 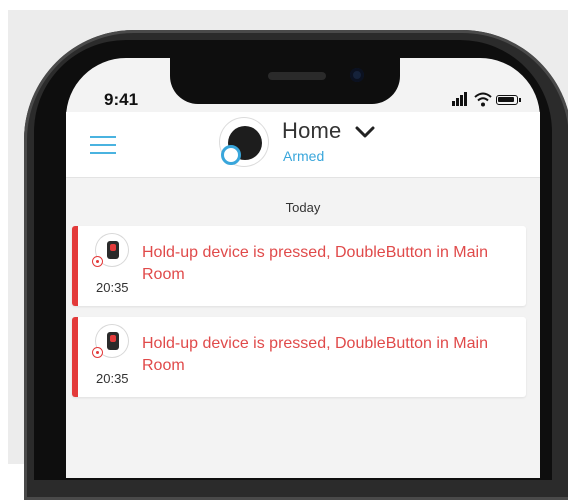 What do you see at coordinates (312, 131) in the screenshot?
I see `hub-name-title: Home` at bounding box center [312, 131].